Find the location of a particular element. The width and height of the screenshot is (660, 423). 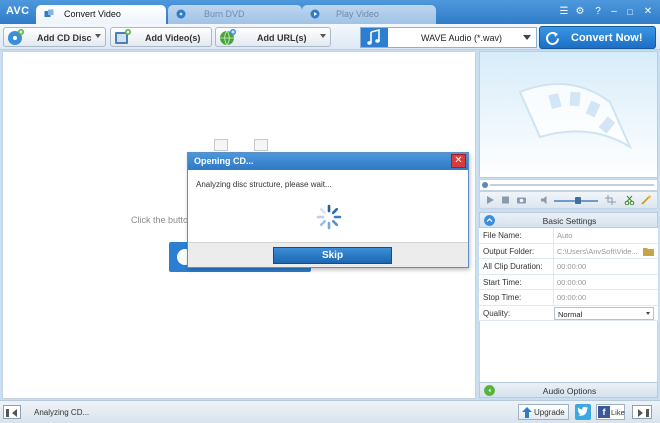

minimize-icon: – is located at coordinates (614, 12).